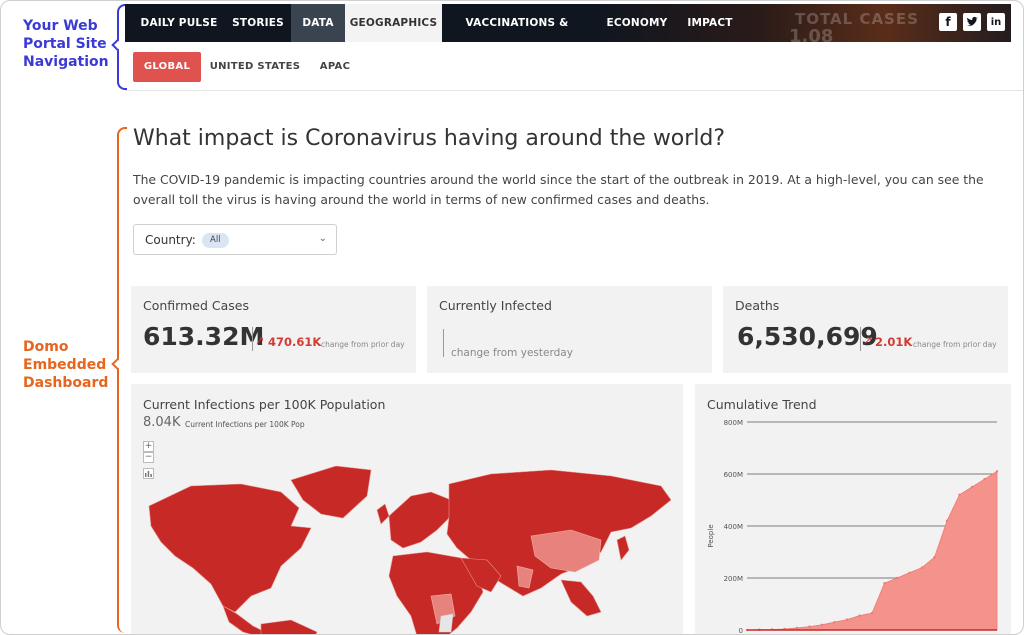  What do you see at coordinates (162, 422) in the screenshot?
I see `map-summary-value: 8.04K` at bounding box center [162, 422].